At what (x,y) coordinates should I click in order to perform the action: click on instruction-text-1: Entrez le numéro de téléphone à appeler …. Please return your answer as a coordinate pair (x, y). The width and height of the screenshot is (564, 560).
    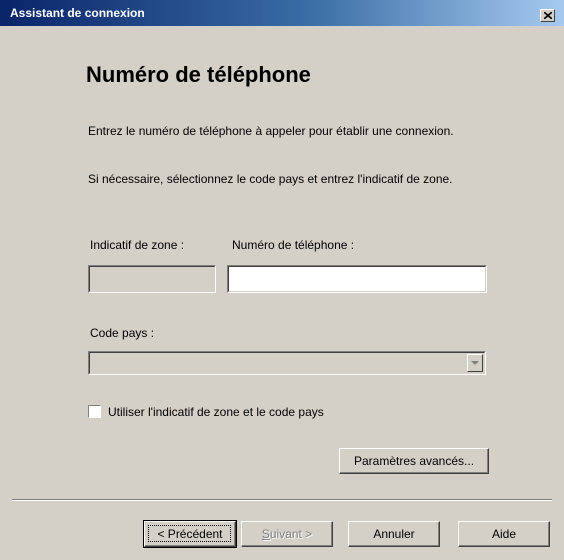
    Looking at the image, I should click on (271, 131).